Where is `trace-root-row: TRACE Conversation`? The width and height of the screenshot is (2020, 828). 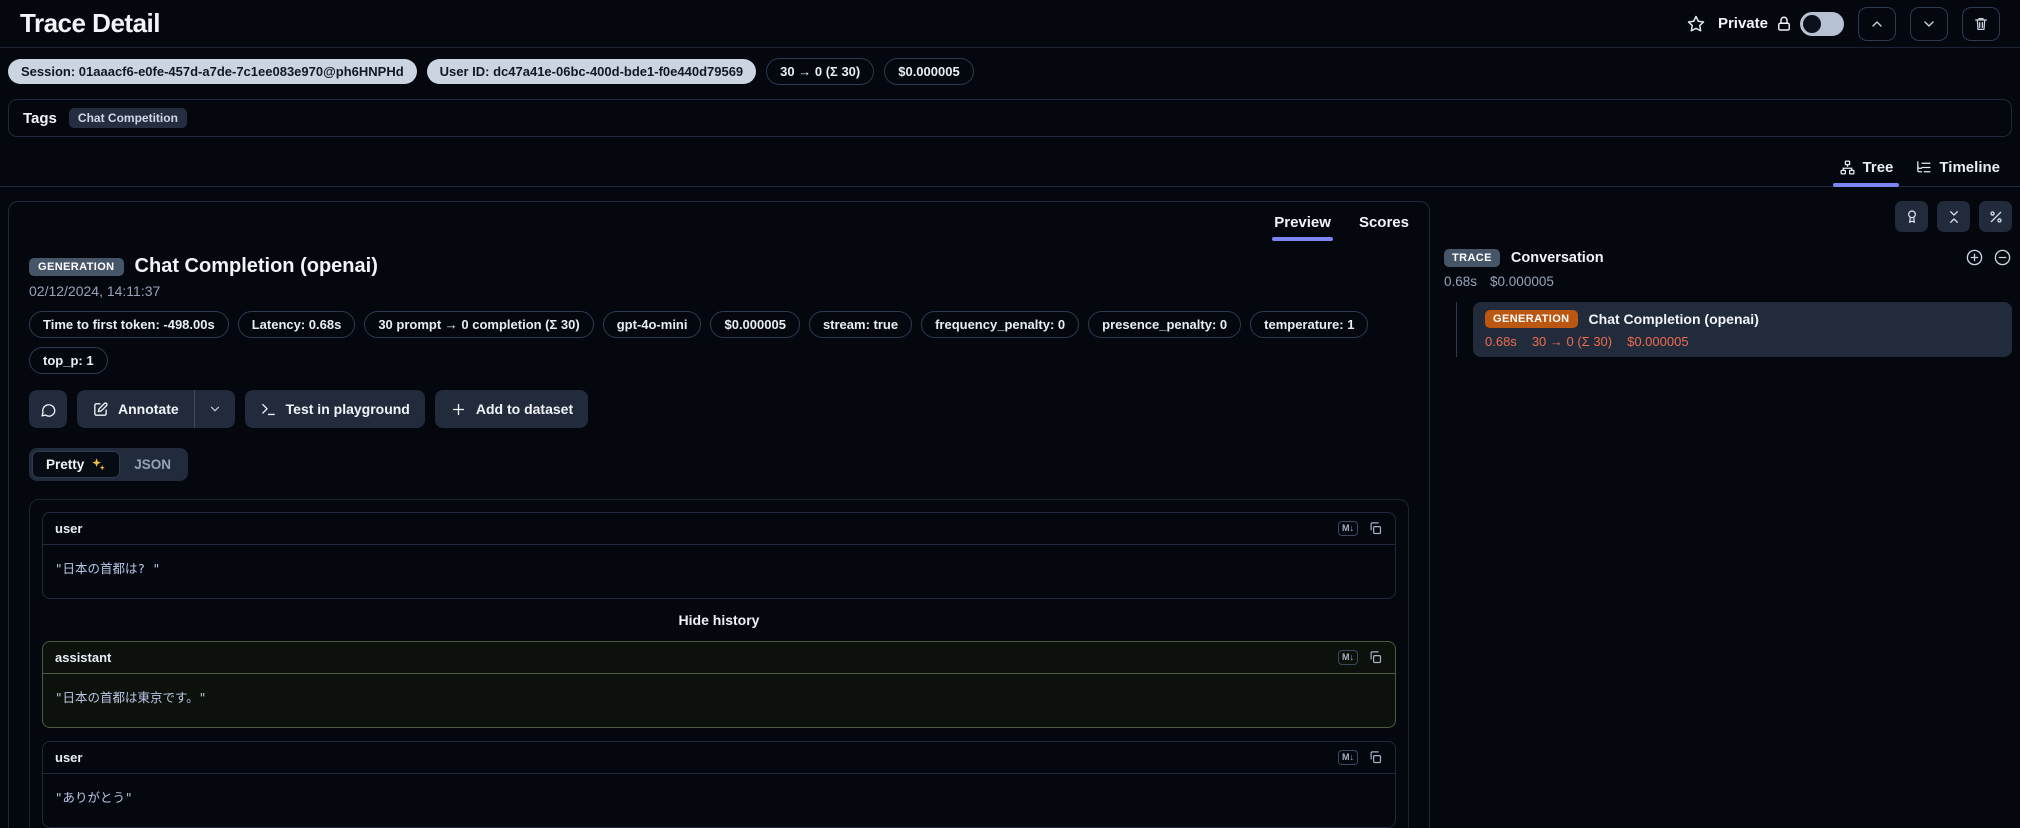 trace-root-row: TRACE Conversation is located at coordinates (1728, 257).